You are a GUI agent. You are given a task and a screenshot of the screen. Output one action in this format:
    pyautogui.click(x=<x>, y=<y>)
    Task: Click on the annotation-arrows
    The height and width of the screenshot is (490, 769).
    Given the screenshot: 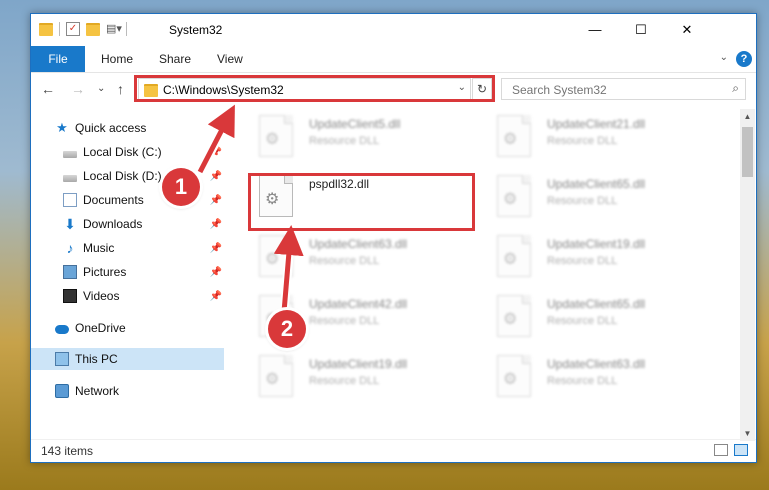 What is the action you would take?
    pyautogui.click(x=250, y=208)
    